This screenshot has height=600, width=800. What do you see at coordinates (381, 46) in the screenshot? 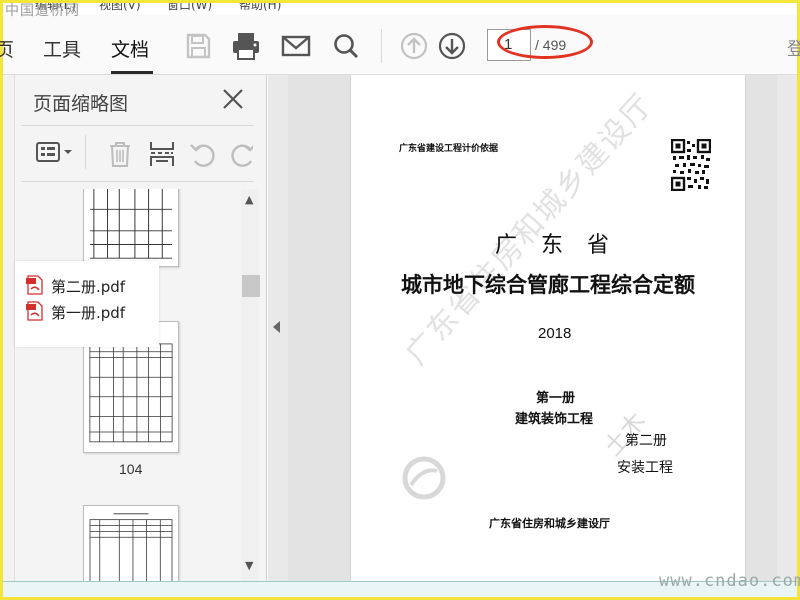
I see `toolbar-divider` at bounding box center [381, 46].